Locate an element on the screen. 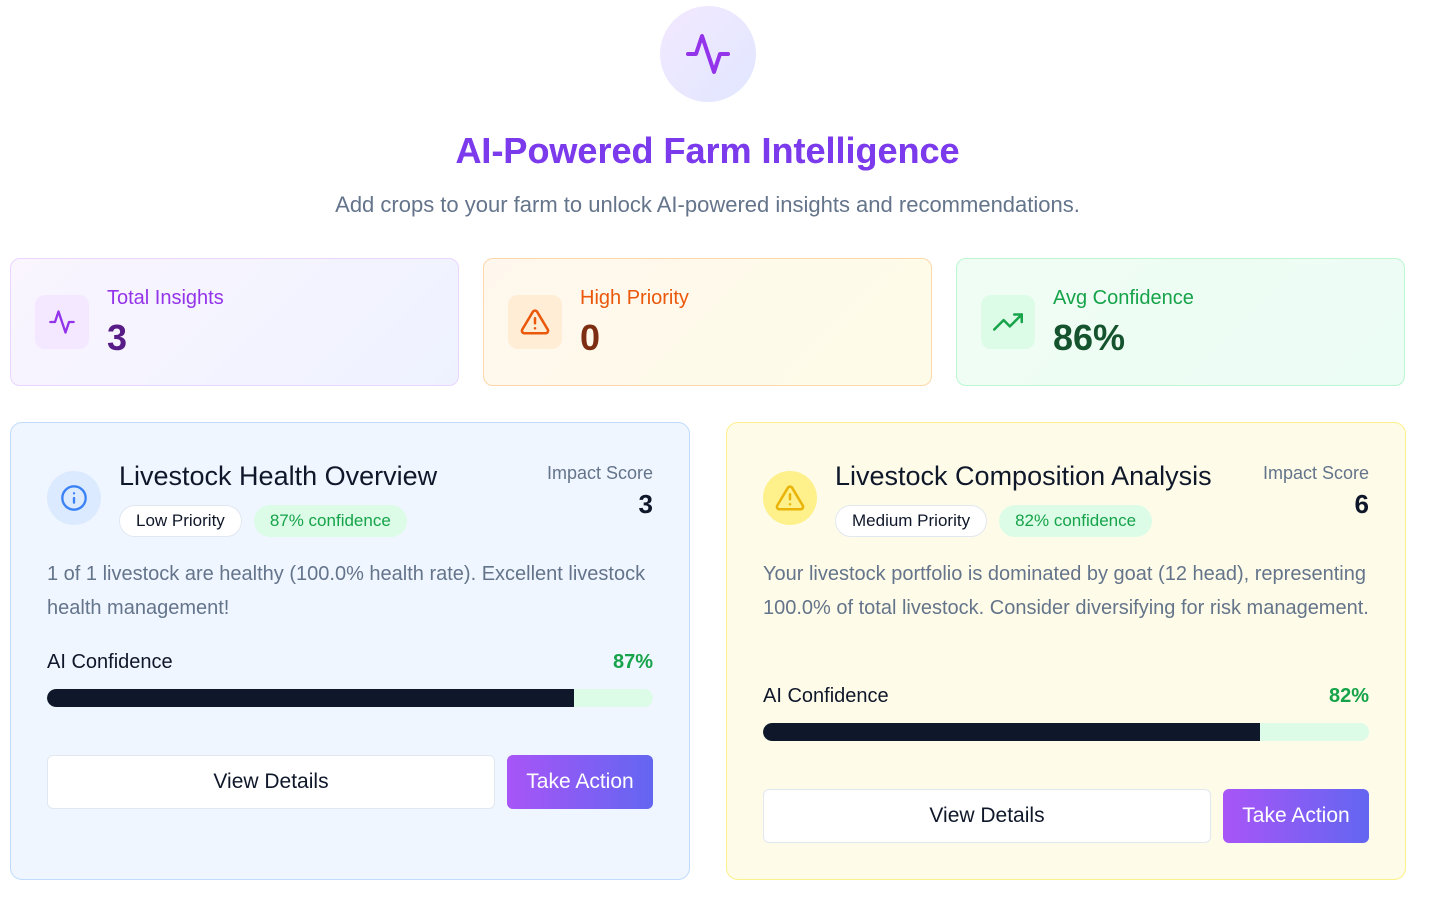 This screenshot has width=1435, height=906. insight-badges: Medium Priority 82% confidence is located at coordinates (994, 521).